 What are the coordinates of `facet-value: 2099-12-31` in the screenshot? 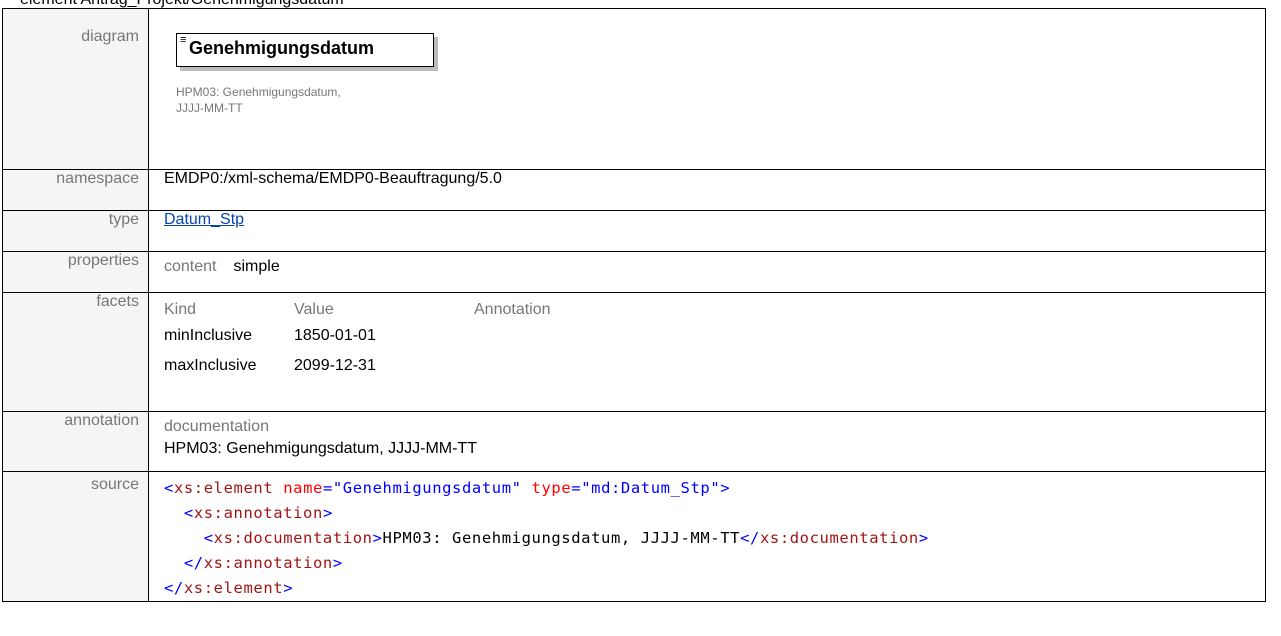 It's located at (335, 365).